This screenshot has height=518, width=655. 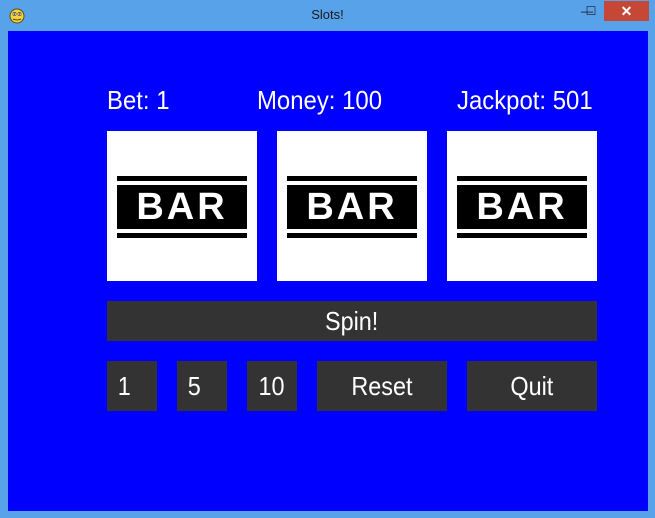 I want to click on reel-3: BAR, so click(x=522, y=206).